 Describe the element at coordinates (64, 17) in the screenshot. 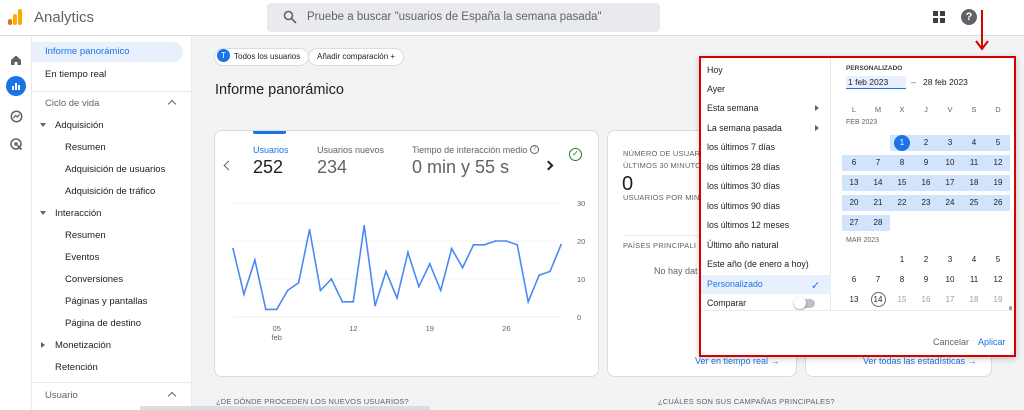

I see `app-title: Analytics` at that location.